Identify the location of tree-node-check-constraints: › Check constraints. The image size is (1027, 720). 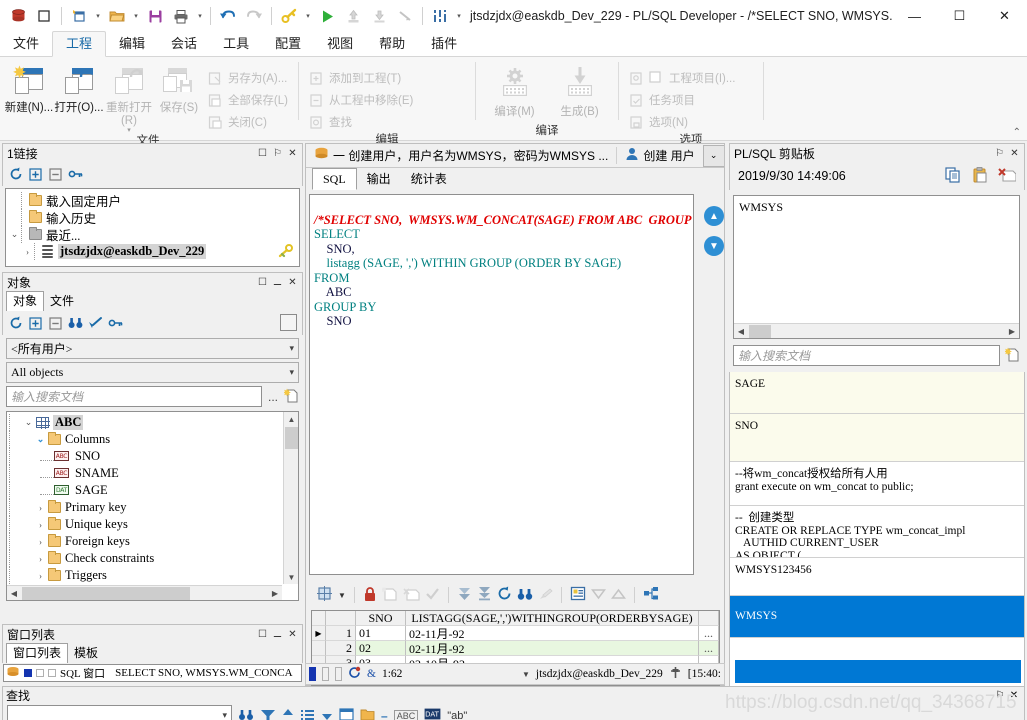
(145, 558).